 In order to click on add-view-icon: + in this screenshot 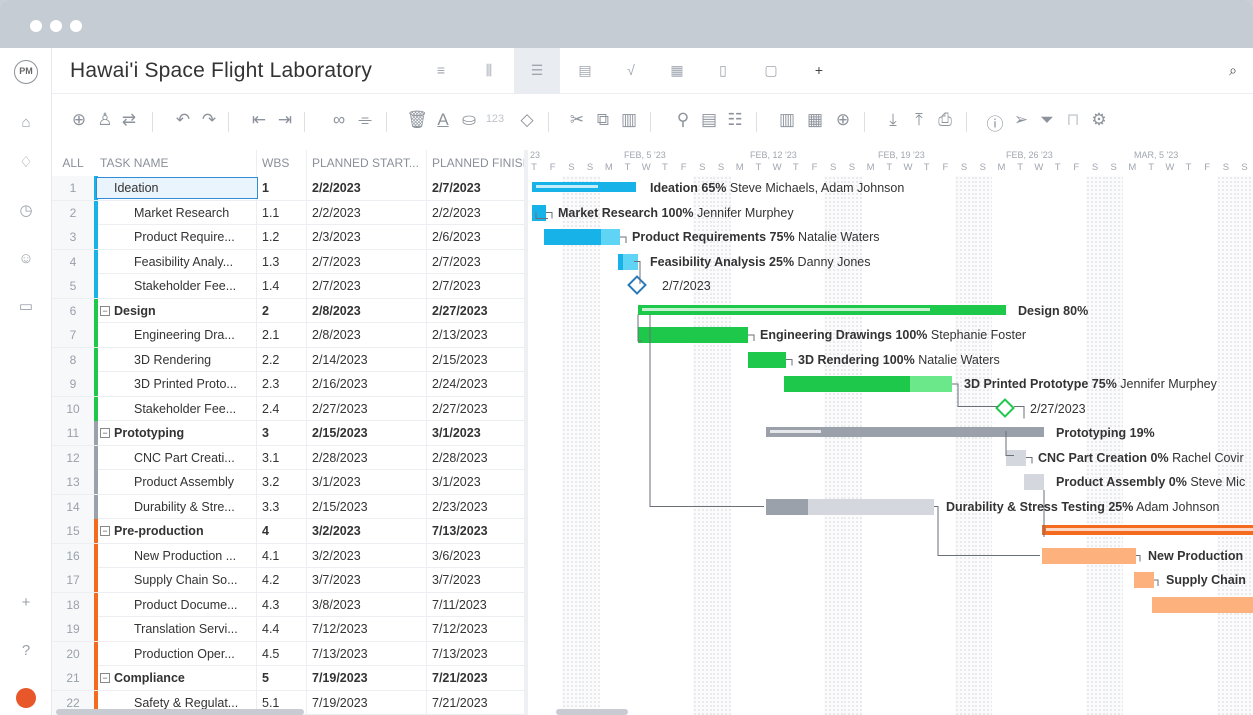, I will do `click(819, 70)`.